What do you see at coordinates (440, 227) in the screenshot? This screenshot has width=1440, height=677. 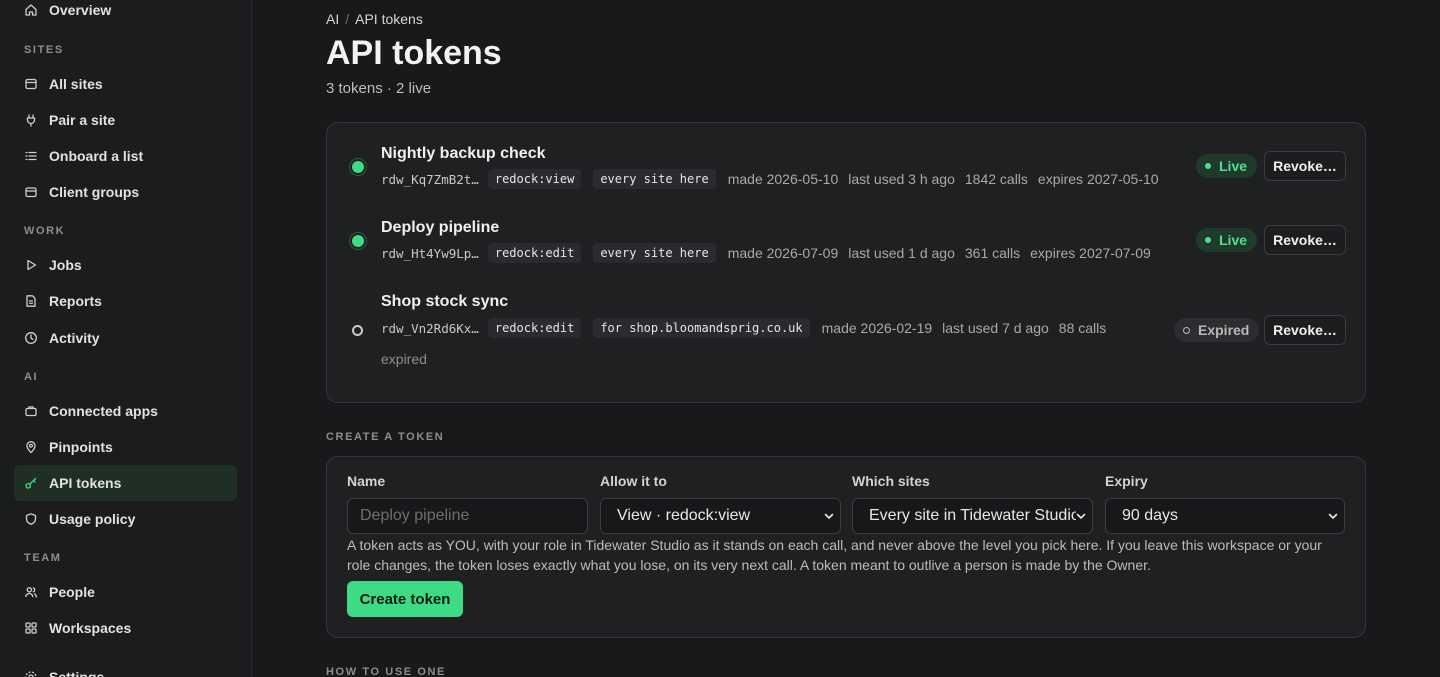 I see `token-name: Deploy pipeline` at bounding box center [440, 227].